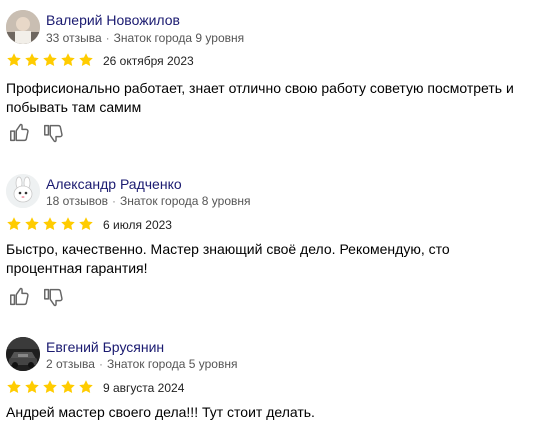  I want to click on reviews-count: 2 отзыва, so click(70, 364).